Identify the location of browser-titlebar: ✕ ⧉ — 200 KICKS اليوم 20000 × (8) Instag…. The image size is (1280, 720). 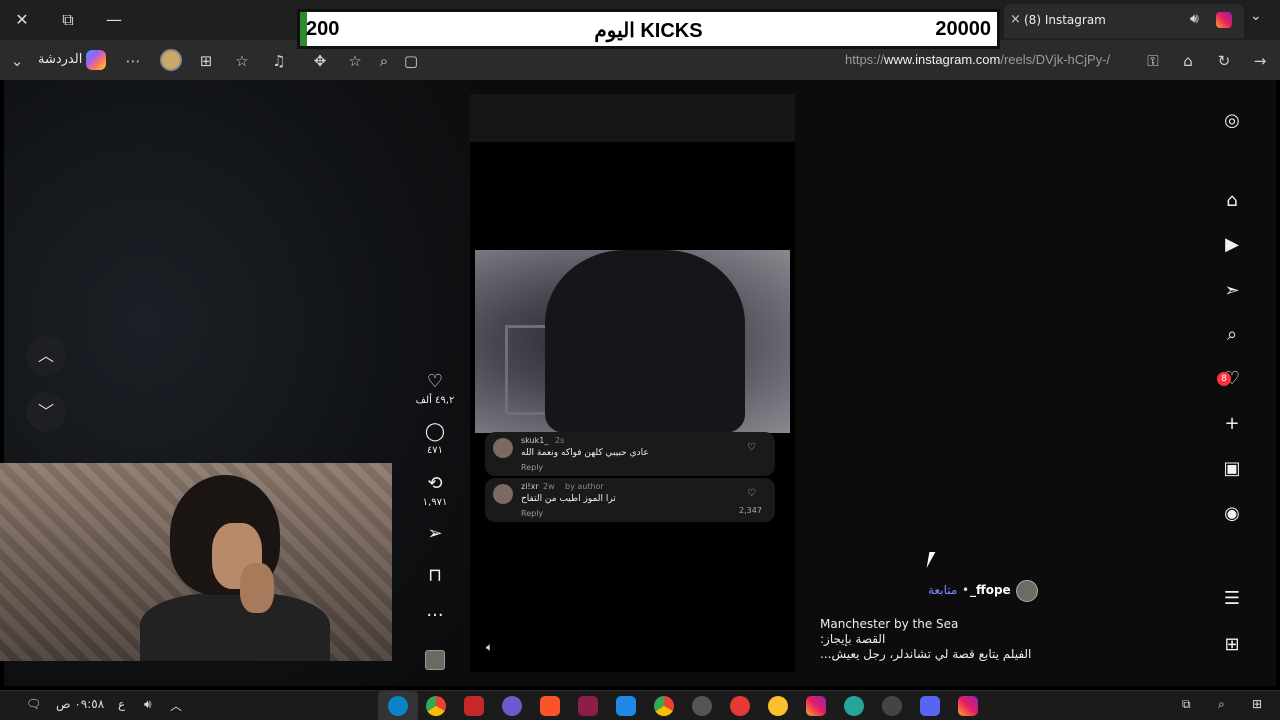
(640, 24).